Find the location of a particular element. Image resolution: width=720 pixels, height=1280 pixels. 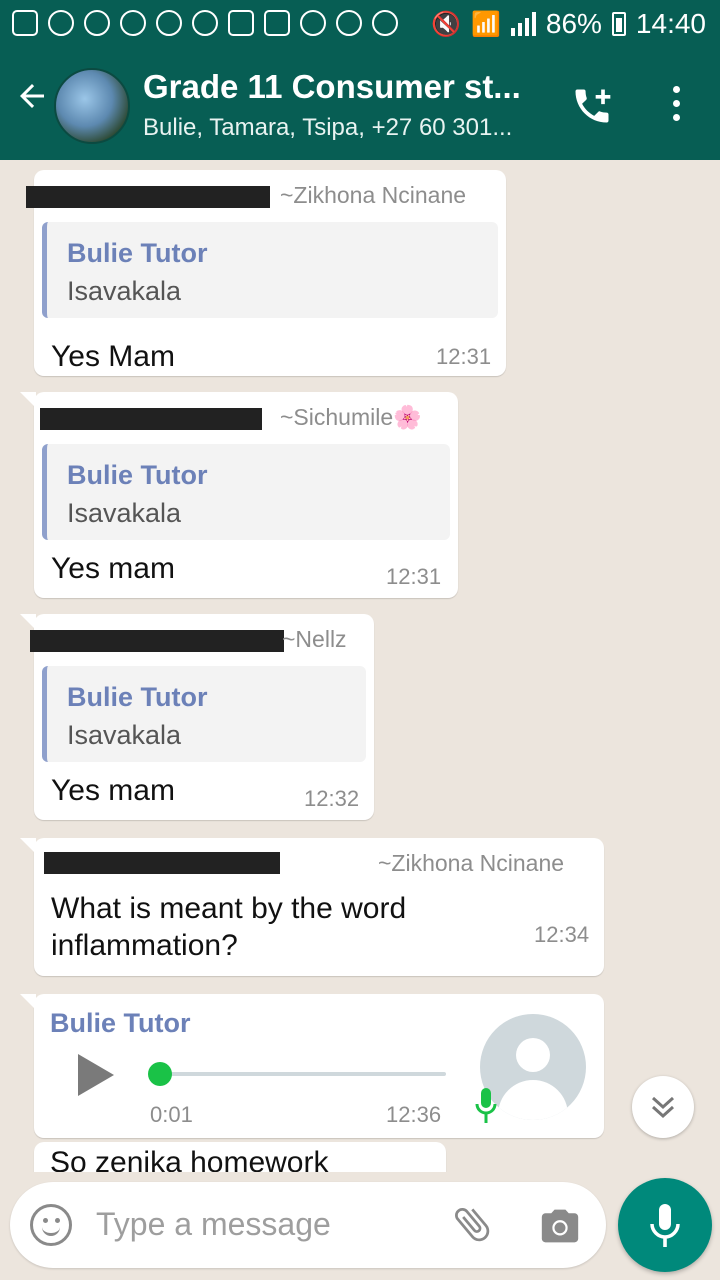

camera-icon is located at coordinates (560, 1226).